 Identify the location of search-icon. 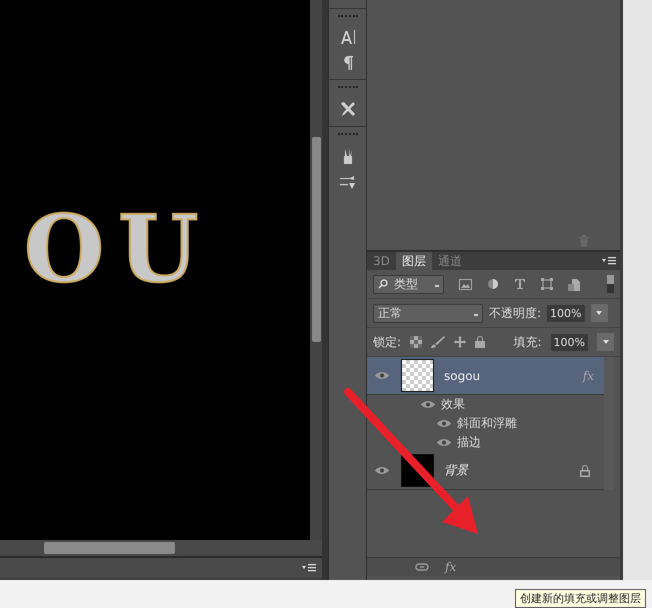
(383, 284).